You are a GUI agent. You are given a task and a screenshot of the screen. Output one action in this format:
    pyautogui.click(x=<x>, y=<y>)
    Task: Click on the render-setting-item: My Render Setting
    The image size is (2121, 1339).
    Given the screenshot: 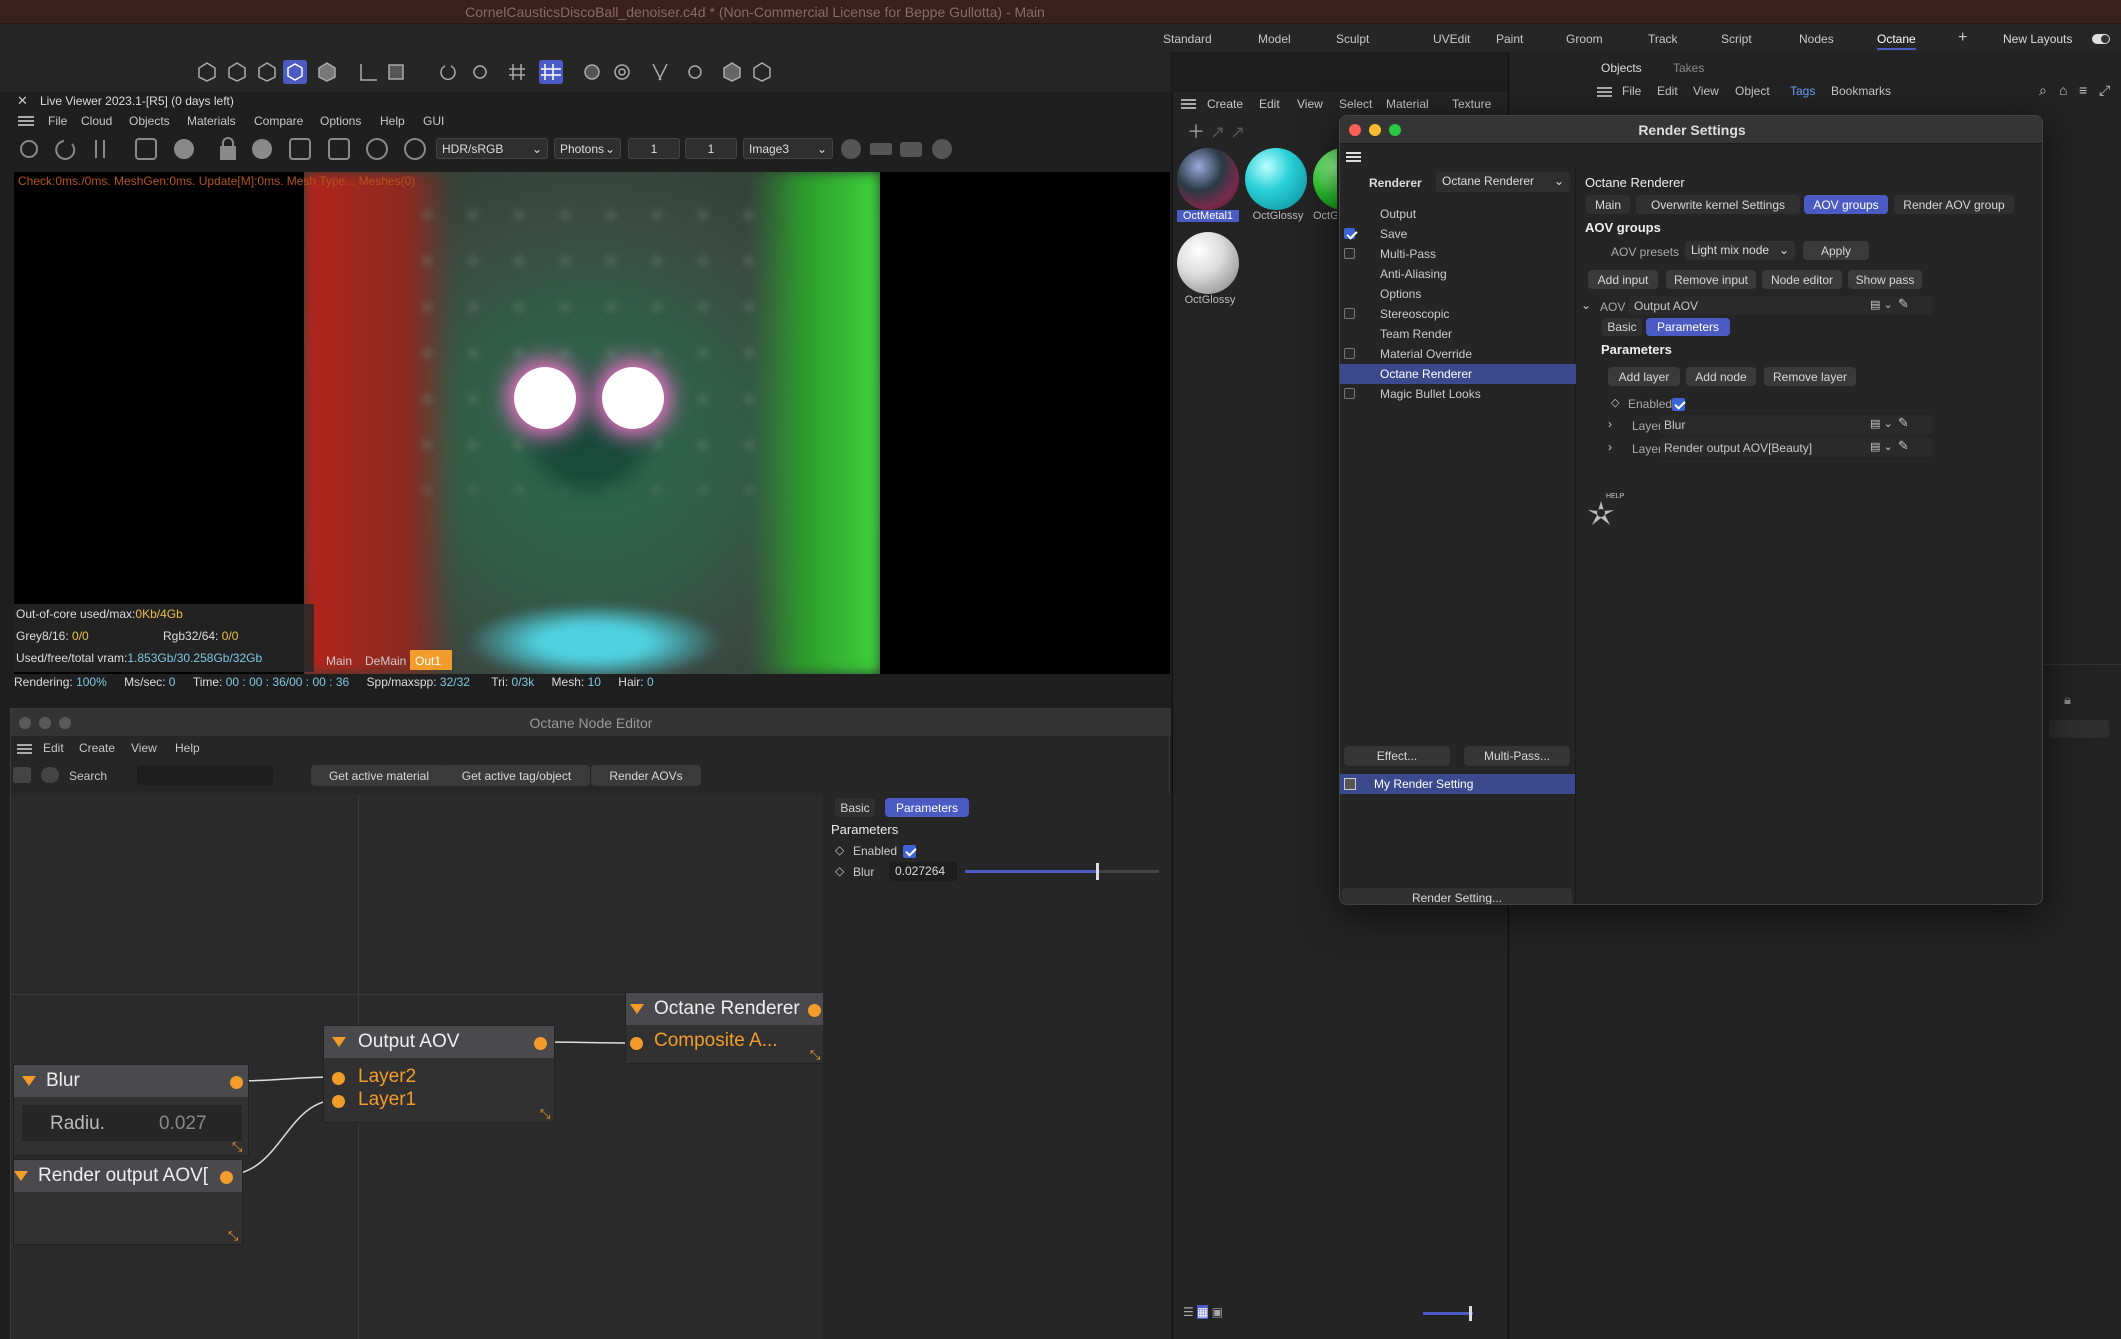 What is the action you would take?
    pyautogui.click(x=1457, y=784)
    